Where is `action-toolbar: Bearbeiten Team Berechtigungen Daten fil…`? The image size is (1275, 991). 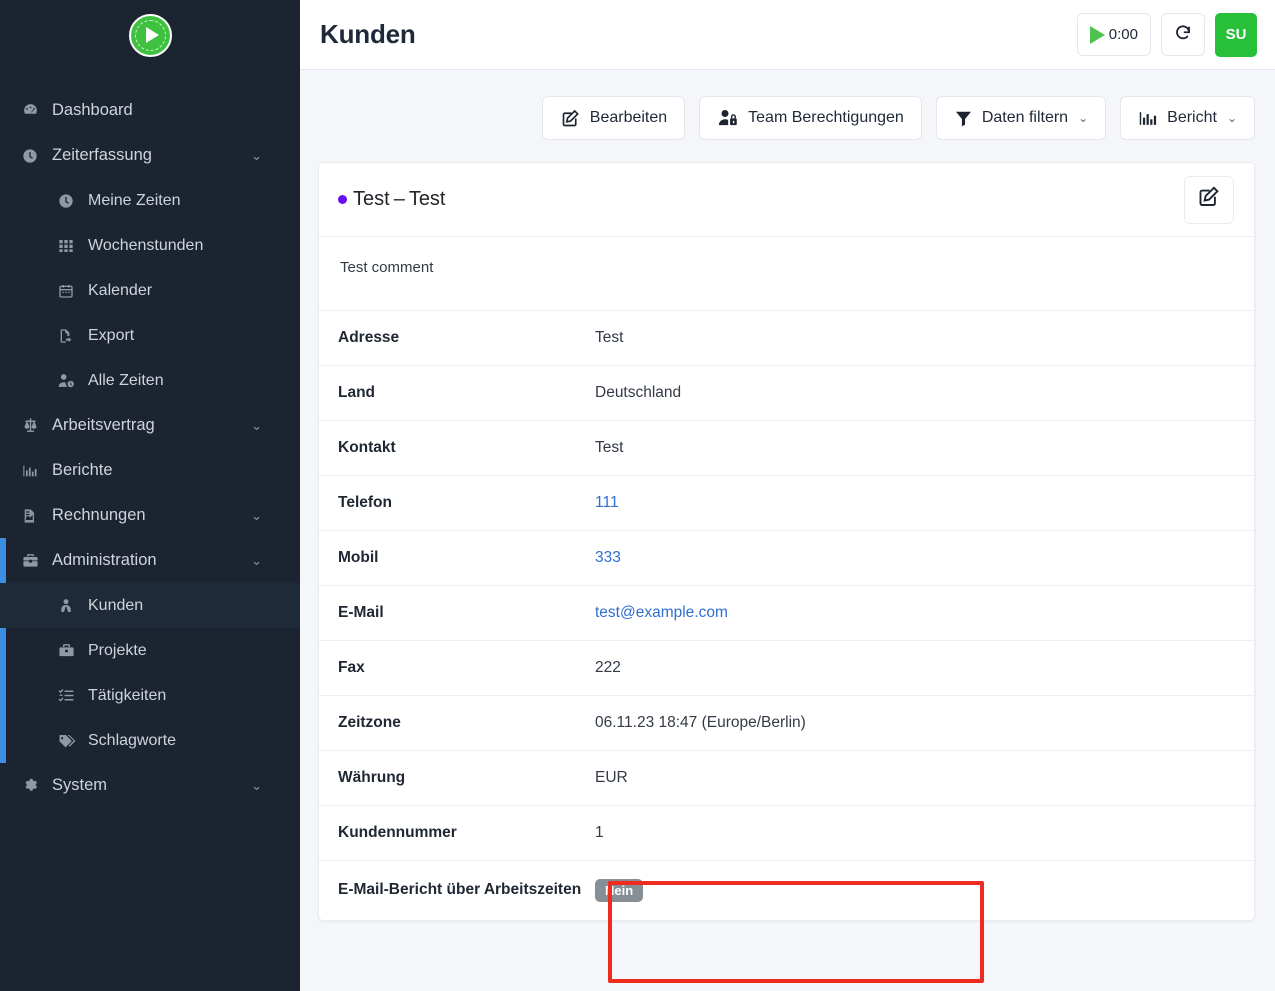
action-toolbar: Bearbeiten Team Berechtigungen Daten fil… is located at coordinates (787, 105).